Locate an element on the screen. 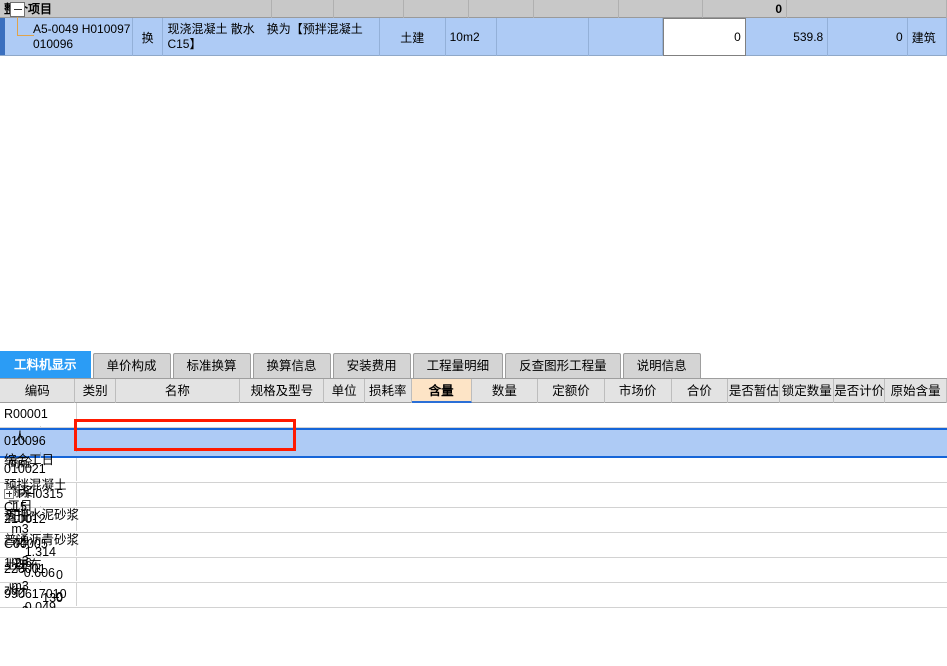 The height and width of the screenshot is (666, 947). top-grid-header-row: 整个项目 0 is located at coordinates (473, 9).